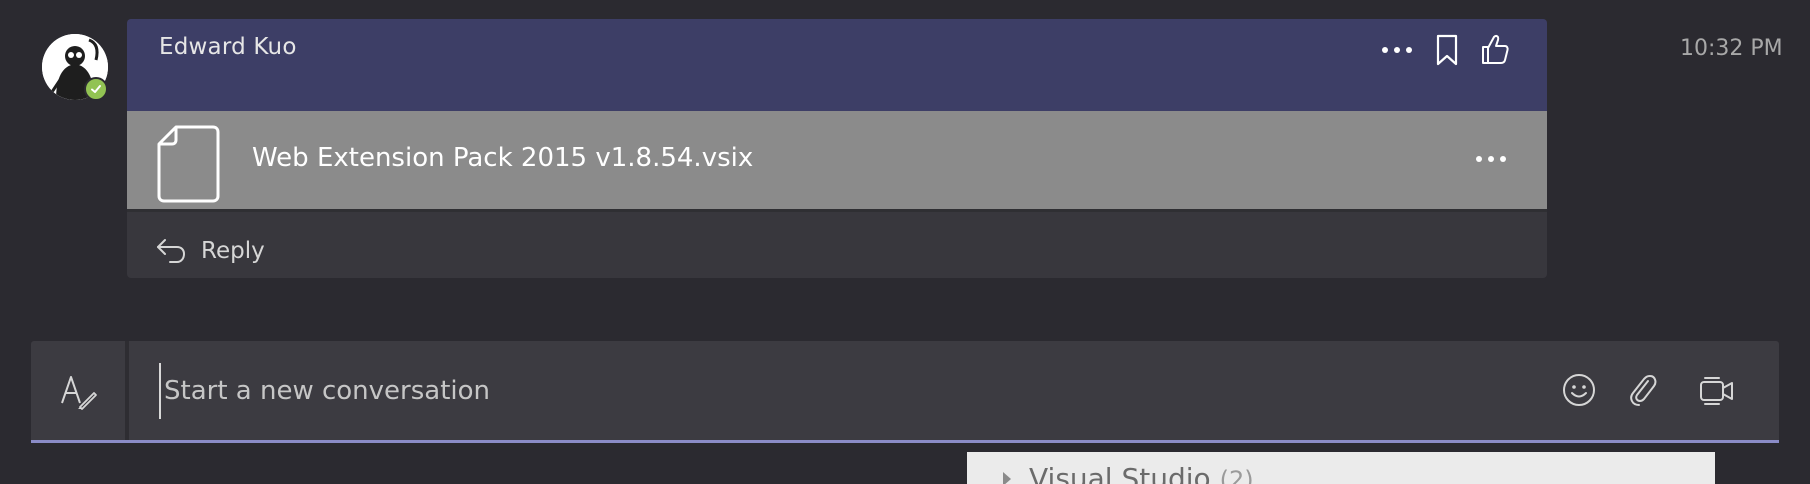  What do you see at coordinates (905, 441) in the screenshot?
I see `compose-focus-underline` at bounding box center [905, 441].